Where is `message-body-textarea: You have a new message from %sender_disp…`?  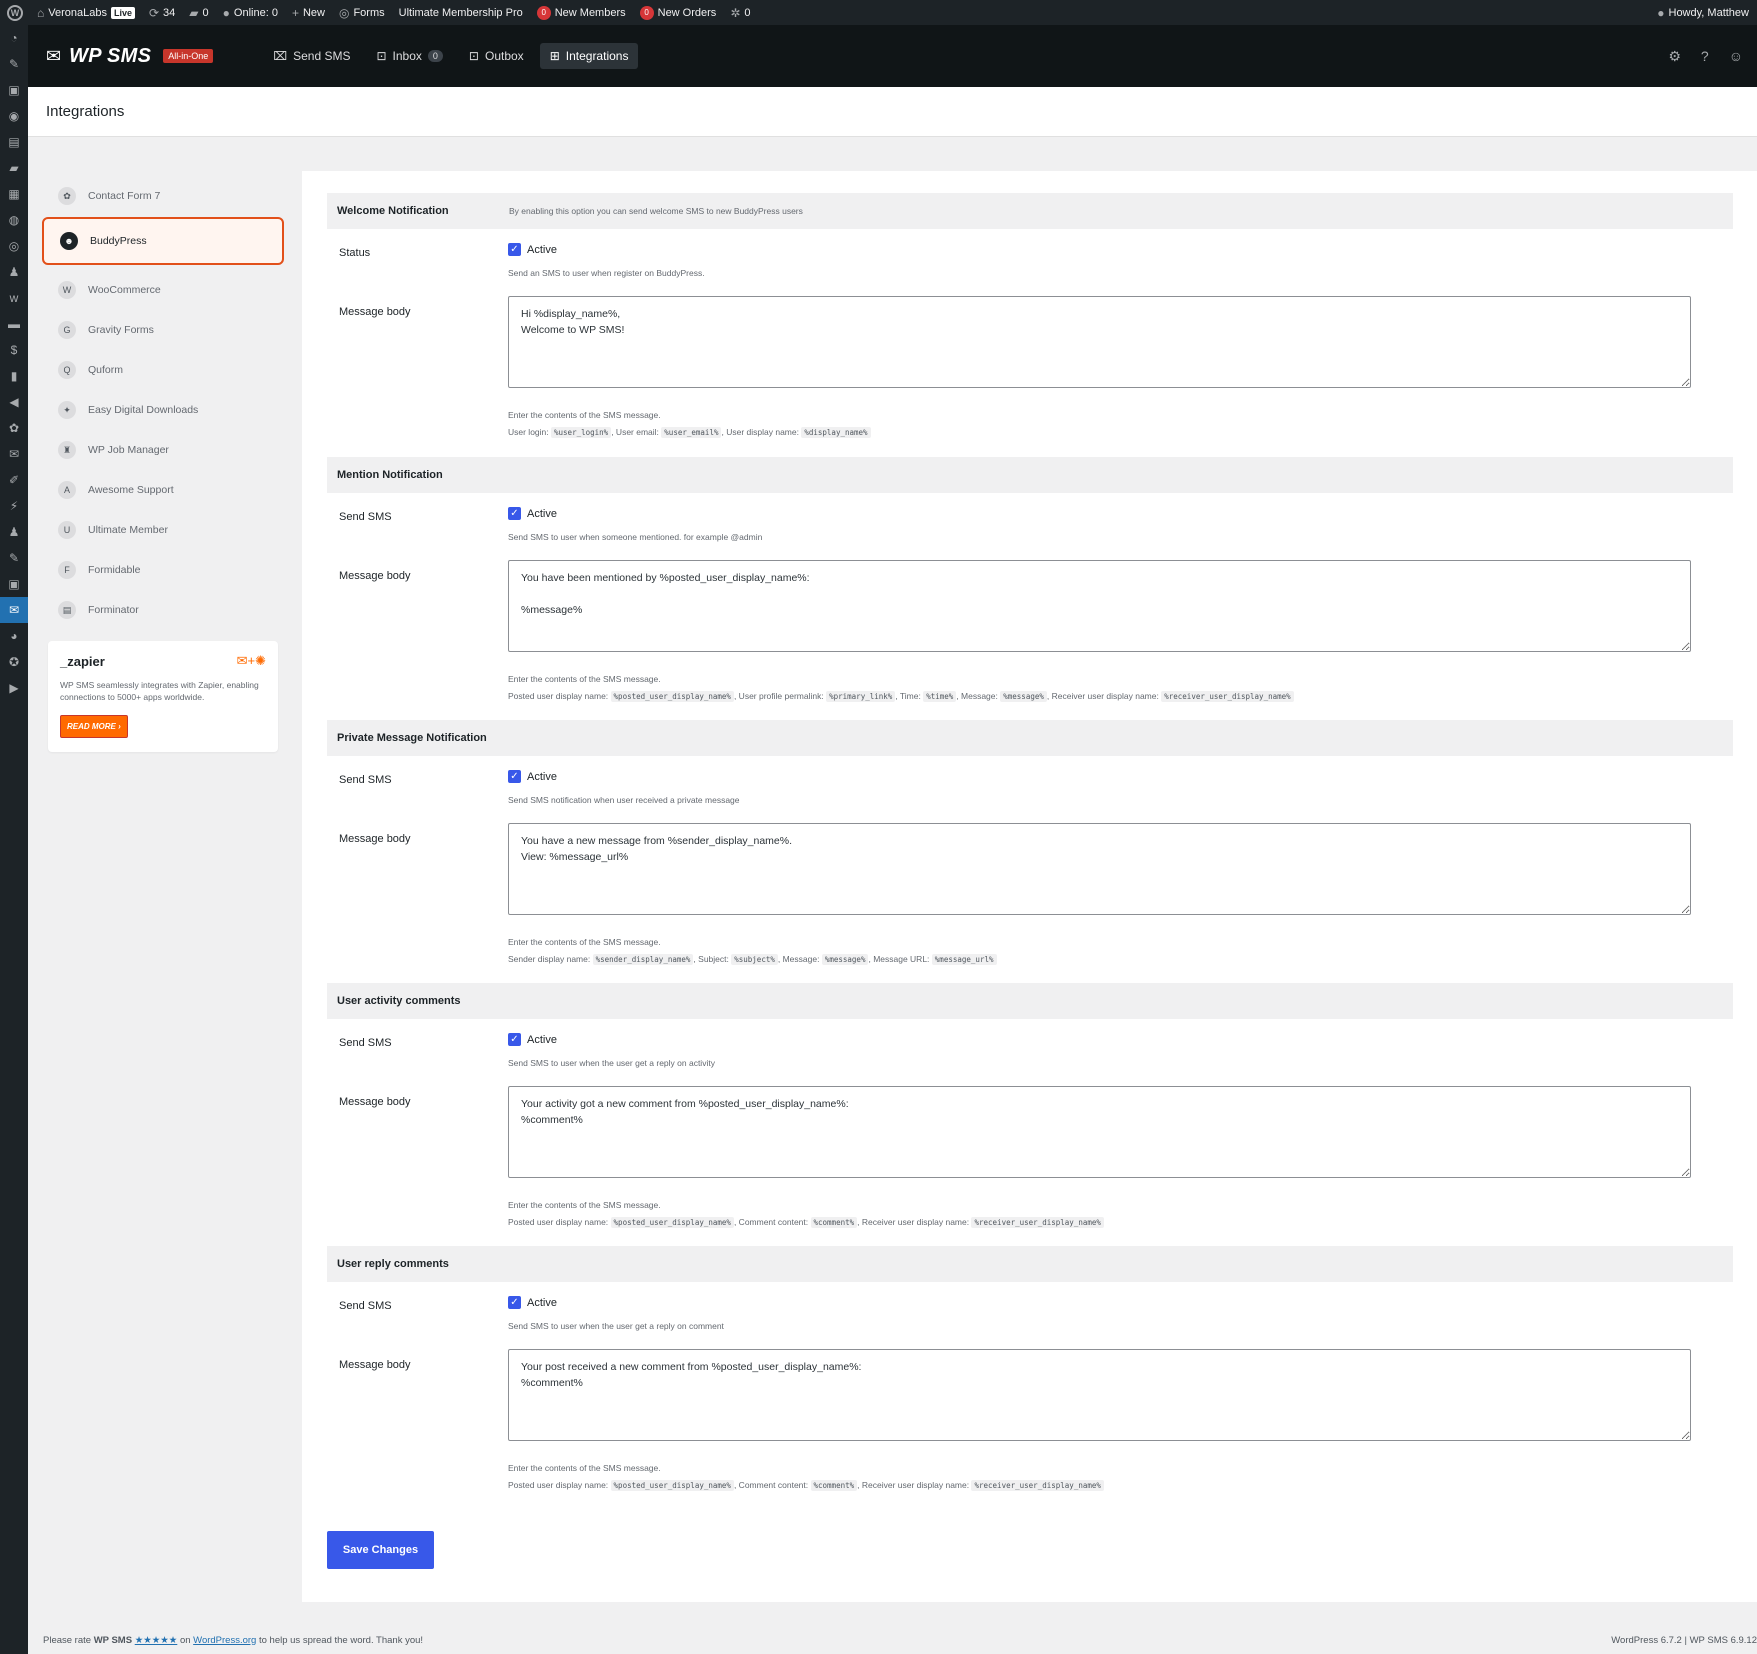
message-body-textarea: You have a new message from %sender_disp… is located at coordinates (1099, 869).